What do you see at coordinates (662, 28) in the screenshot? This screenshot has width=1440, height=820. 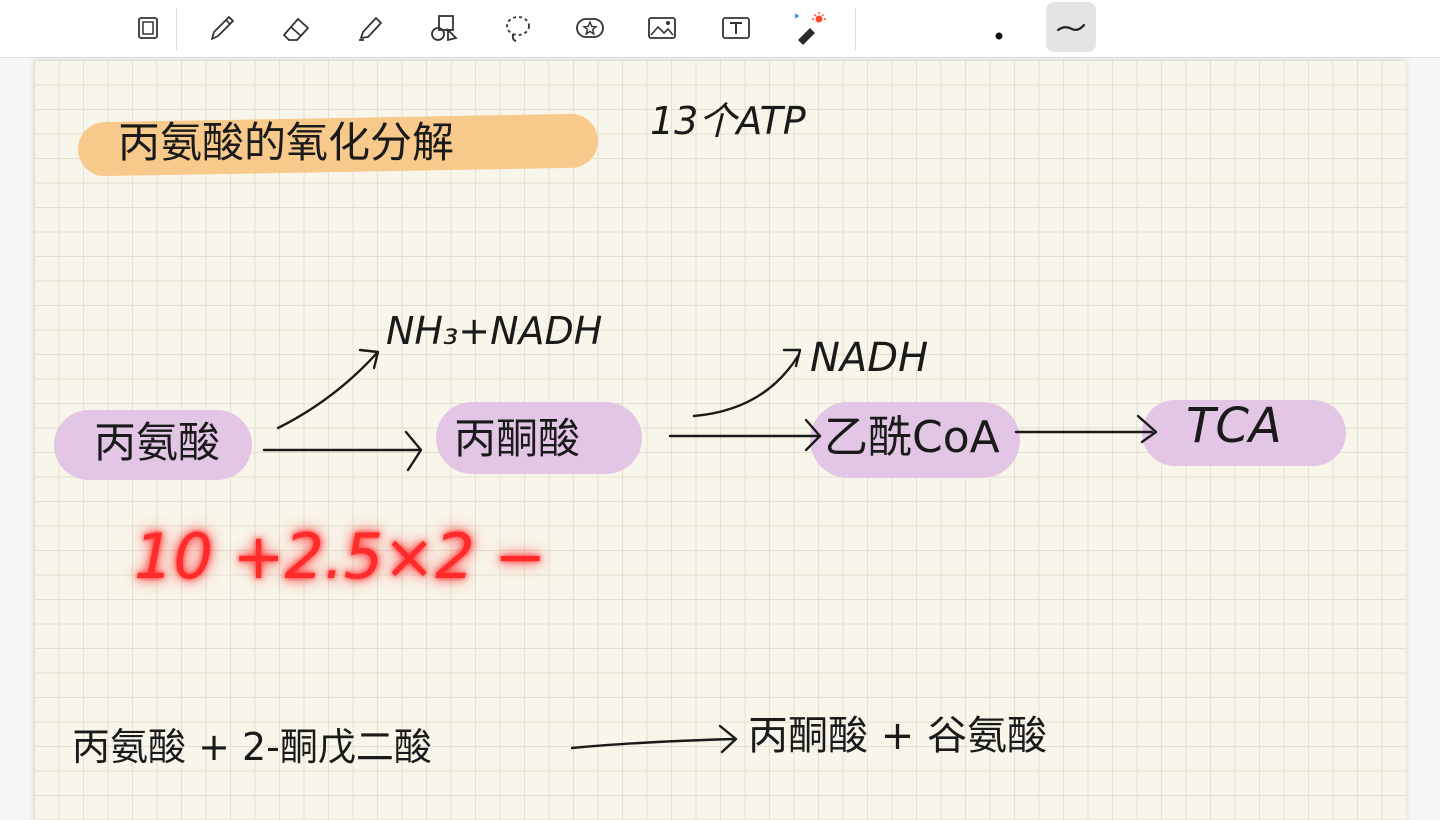 I see `image-icon` at bounding box center [662, 28].